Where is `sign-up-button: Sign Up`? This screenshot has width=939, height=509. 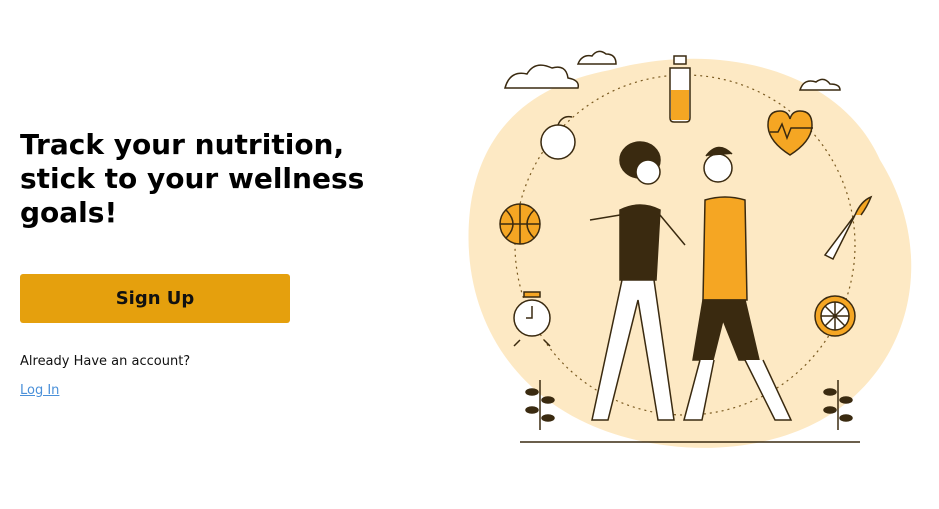
sign-up-button: Sign Up is located at coordinates (155, 298).